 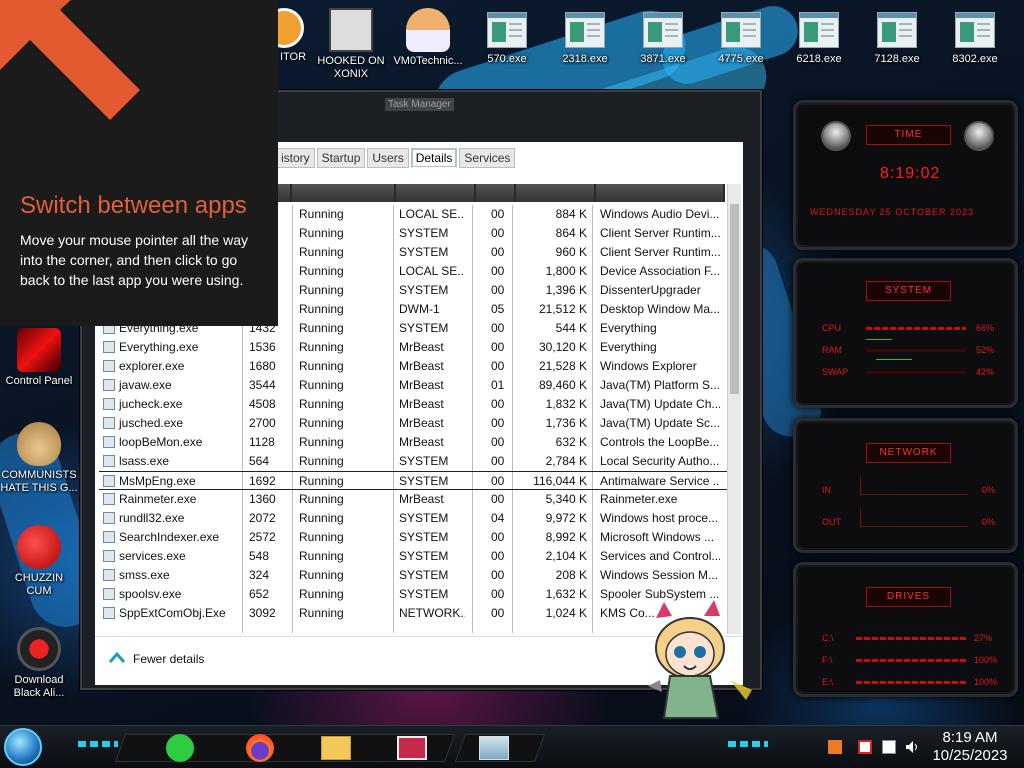 I want to click on ram-label: RAM, so click(x=832, y=350).